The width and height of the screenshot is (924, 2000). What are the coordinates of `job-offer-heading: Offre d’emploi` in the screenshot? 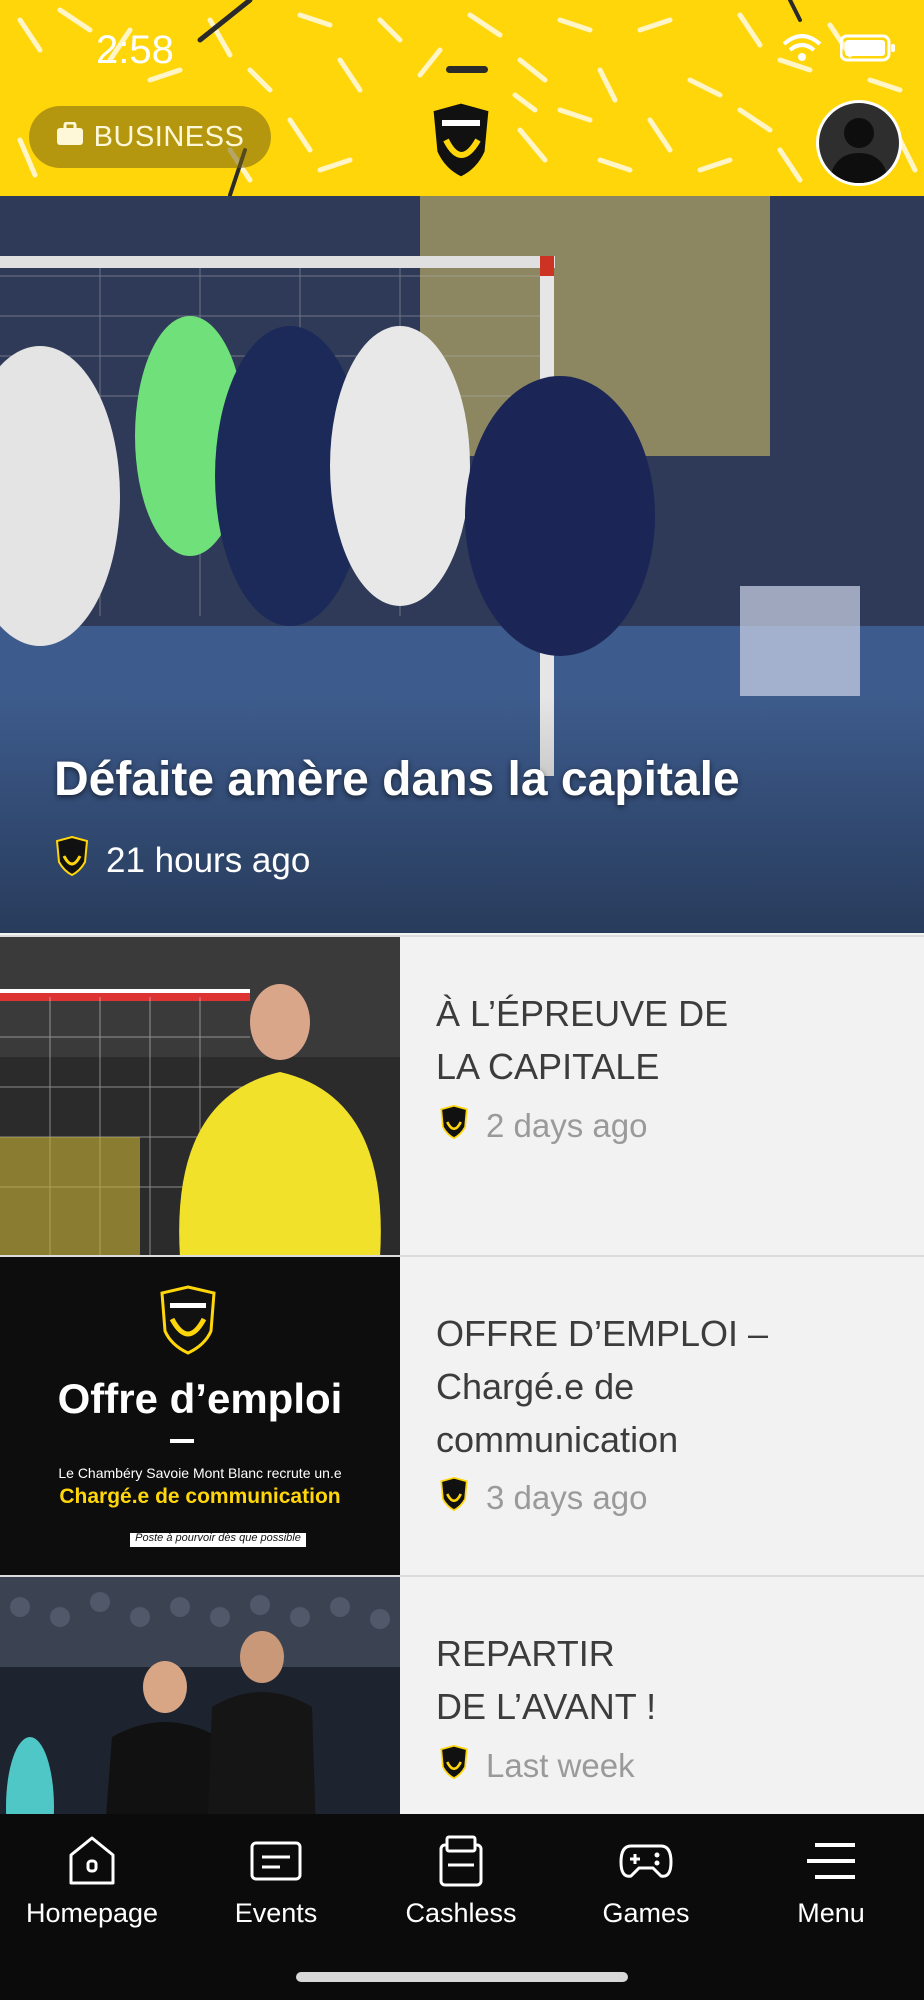 It's located at (200, 1398).